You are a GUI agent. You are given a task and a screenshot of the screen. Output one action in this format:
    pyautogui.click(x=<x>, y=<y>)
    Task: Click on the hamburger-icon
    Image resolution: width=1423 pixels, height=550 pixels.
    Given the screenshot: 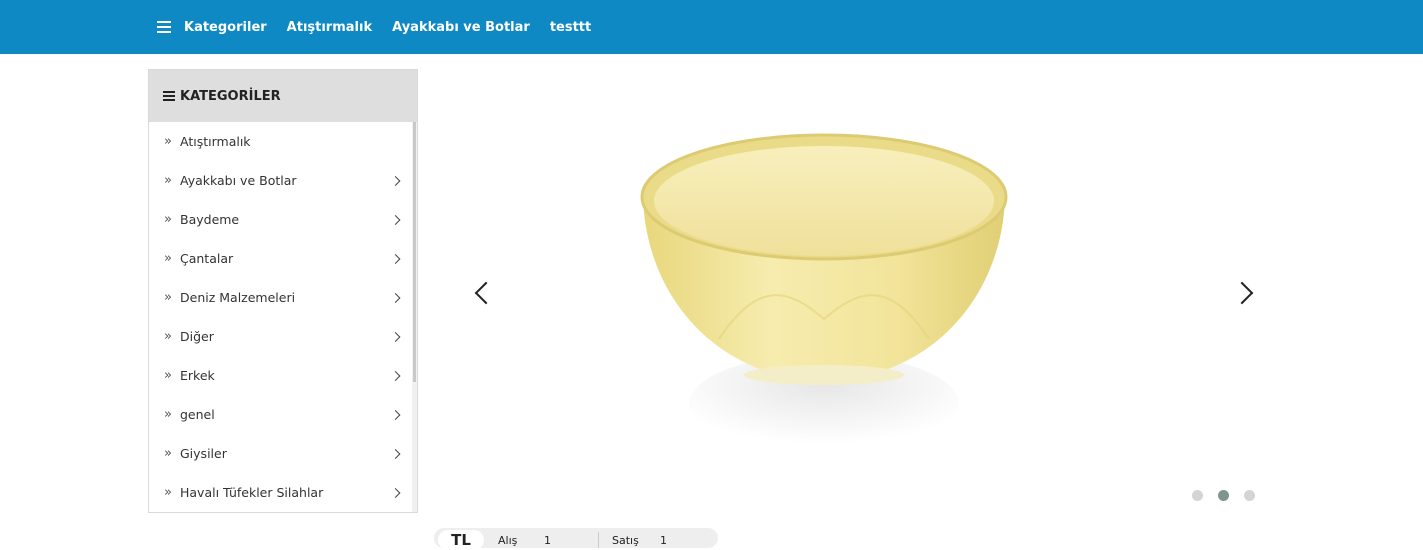 What is the action you would take?
    pyautogui.click(x=164, y=27)
    